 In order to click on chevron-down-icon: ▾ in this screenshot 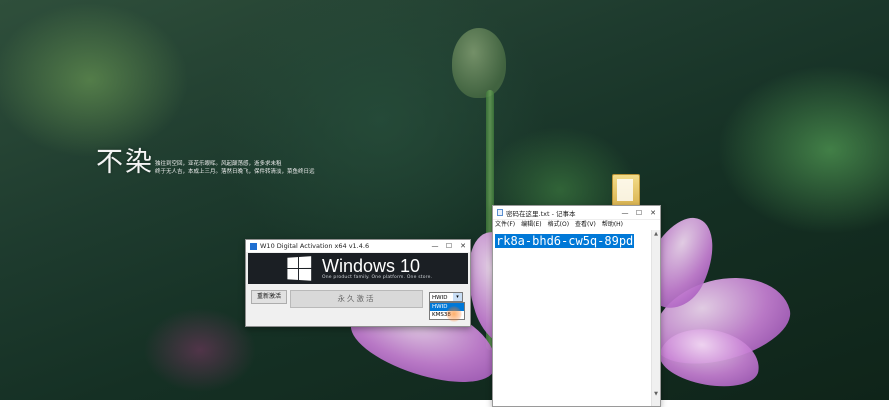, I will do `click(457, 297)`.